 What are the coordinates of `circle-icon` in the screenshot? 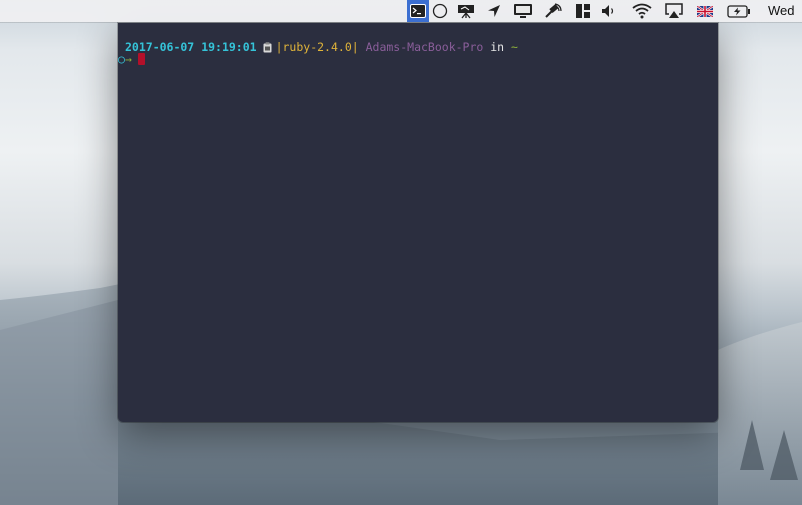 It's located at (440, 11).